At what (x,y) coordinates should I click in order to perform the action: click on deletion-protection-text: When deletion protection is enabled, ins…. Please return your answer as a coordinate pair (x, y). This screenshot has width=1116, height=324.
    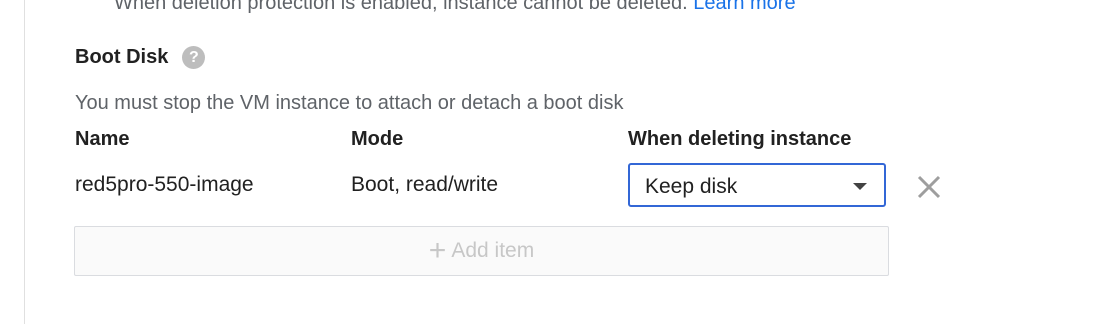
    Looking at the image, I should click on (401, 7).